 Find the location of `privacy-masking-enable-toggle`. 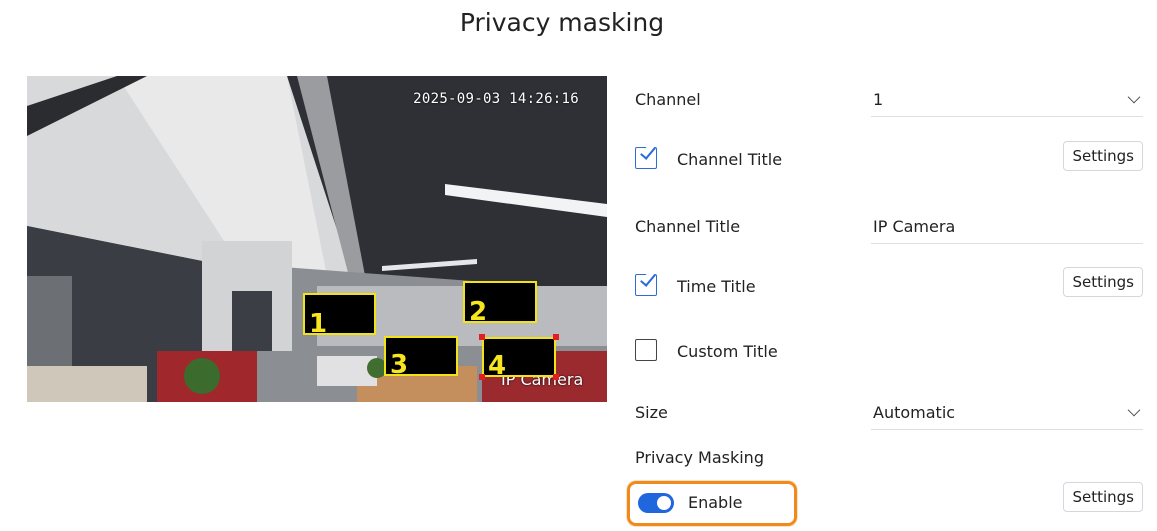

privacy-masking-enable-toggle is located at coordinates (656, 503).